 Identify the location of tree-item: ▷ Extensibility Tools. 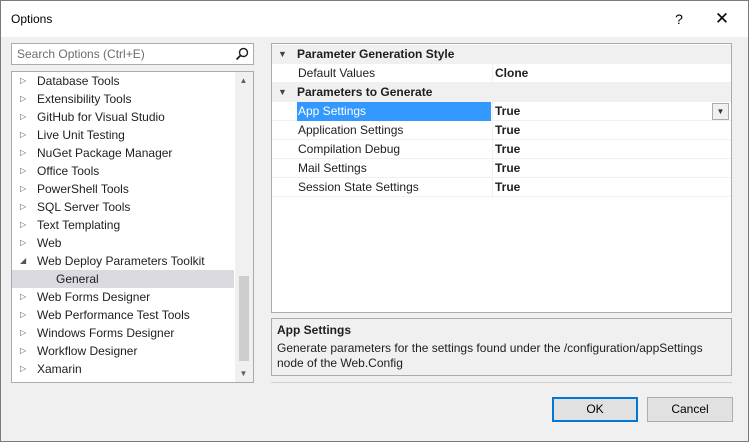
(123, 99).